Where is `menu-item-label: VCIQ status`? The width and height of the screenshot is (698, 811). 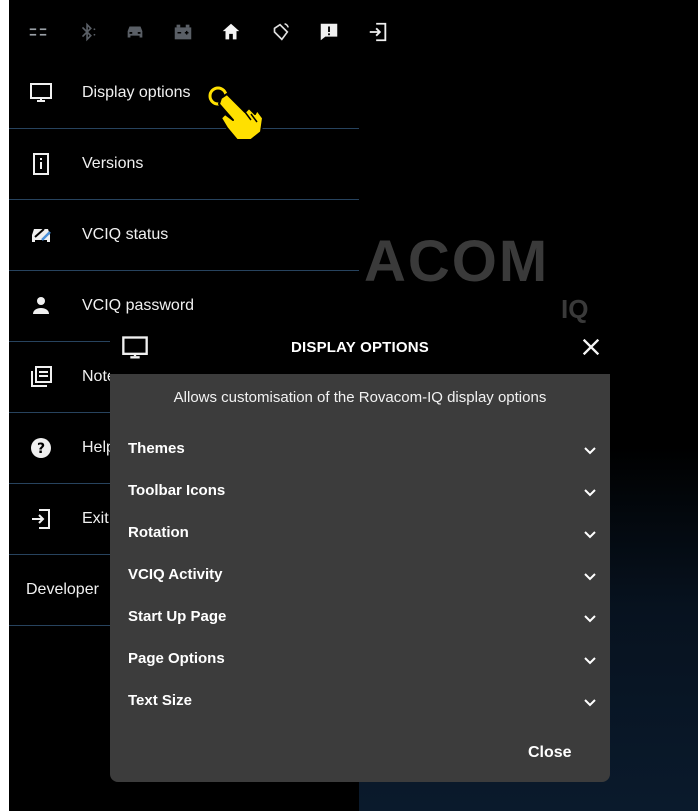 menu-item-label: VCIQ status is located at coordinates (125, 234).